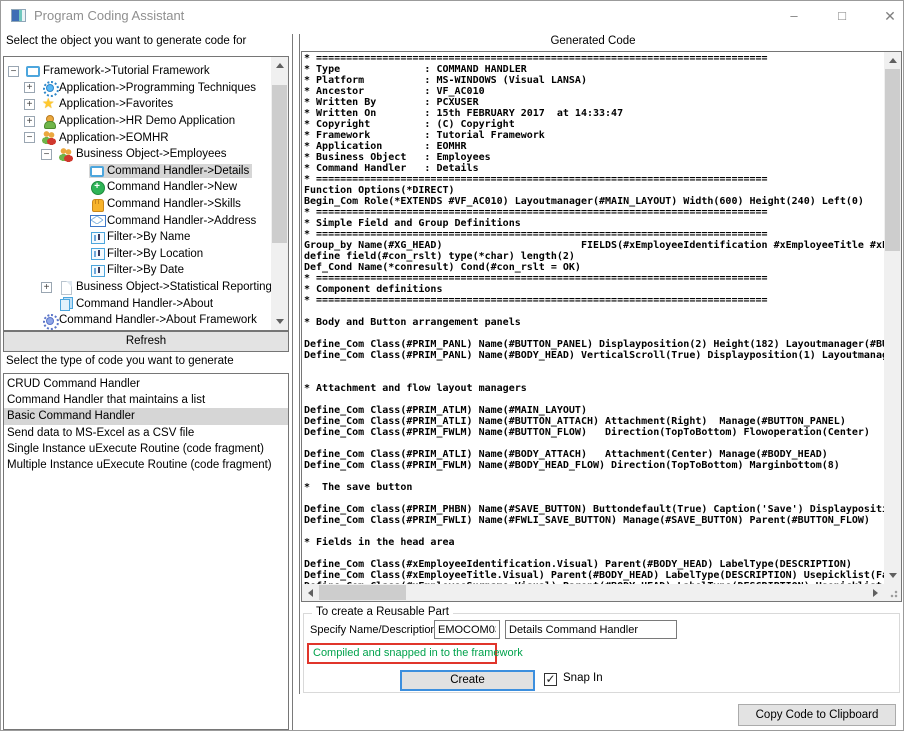 The image size is (904, 731). What do you see at coordinates (593, 41) in the screenshot?
I see `generated-code-header: Generated Code` at bounding box center [593, 41].